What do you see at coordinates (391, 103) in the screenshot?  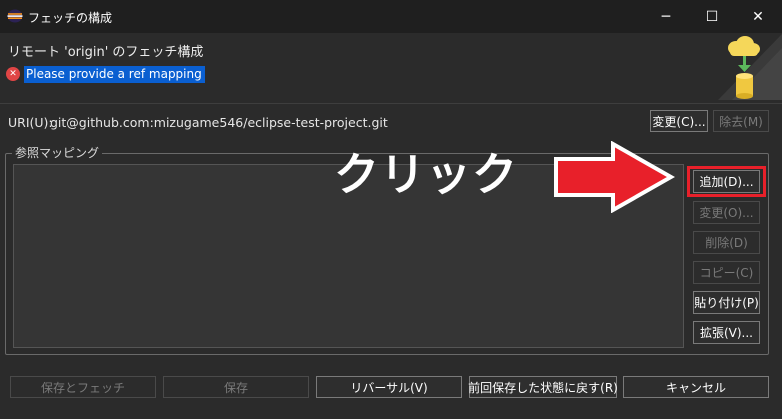 I see `header-separator` at bounding box center [391, 103].